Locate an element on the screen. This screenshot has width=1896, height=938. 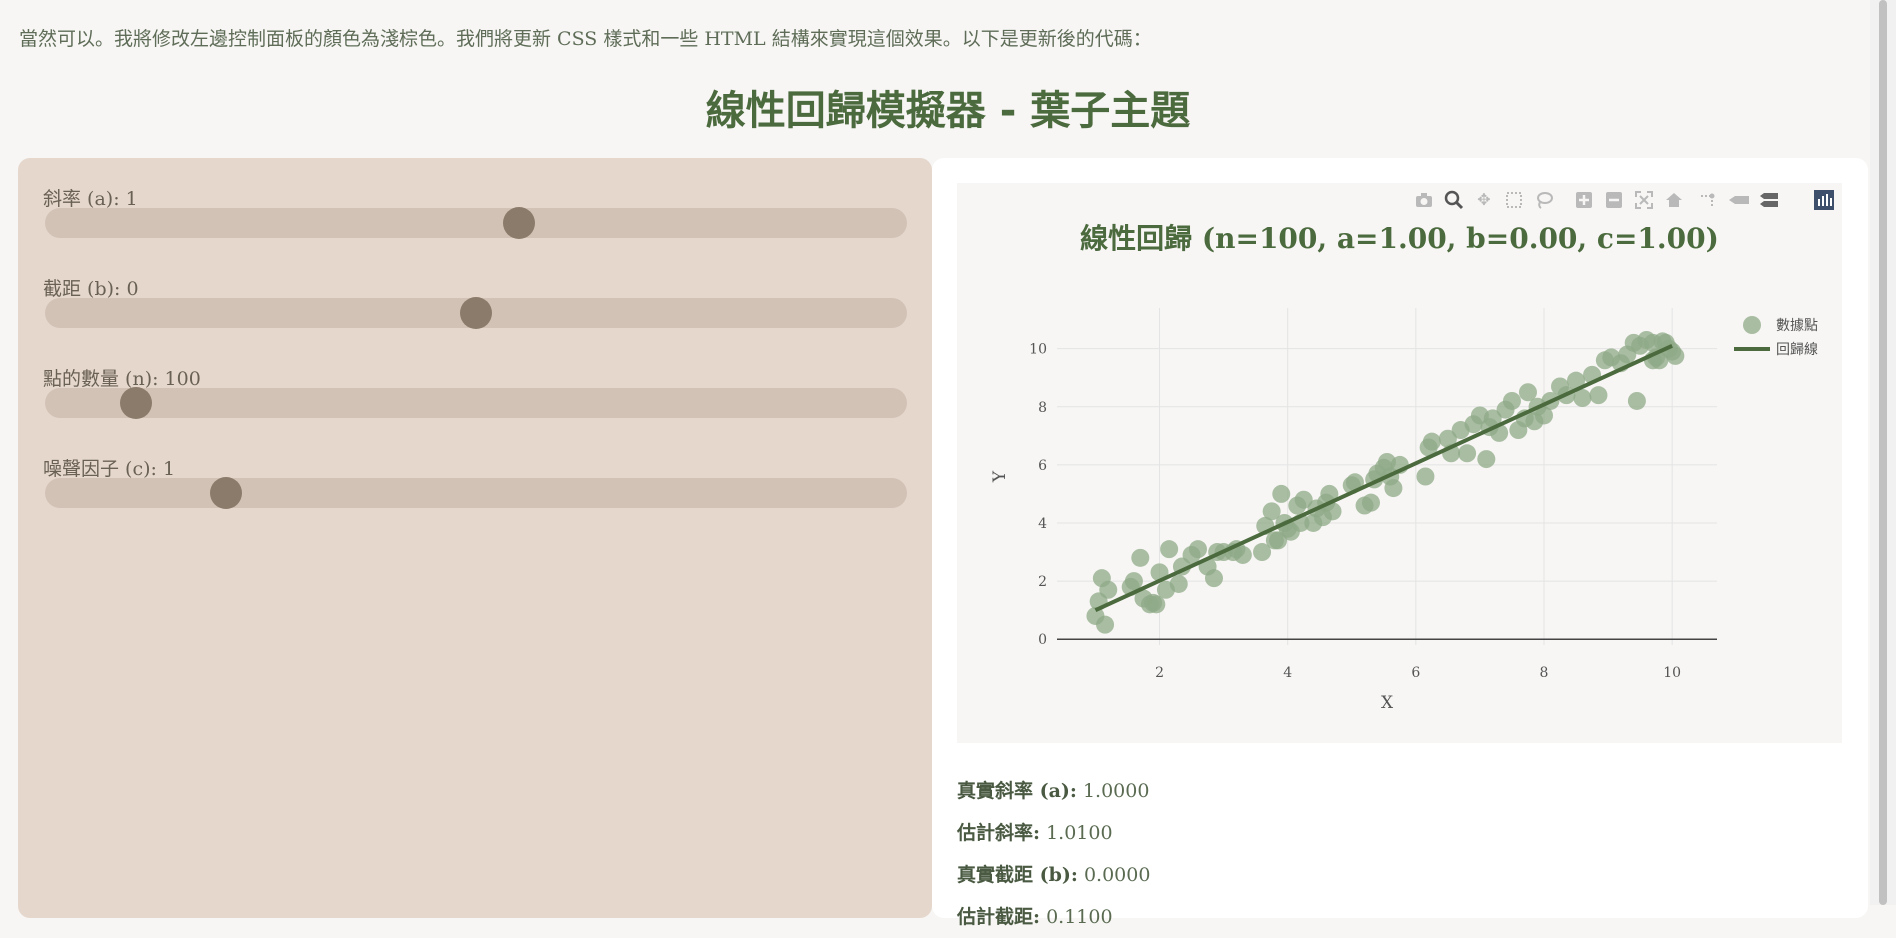
x-tick-label: 6 is located at coordinates (1415, 673).